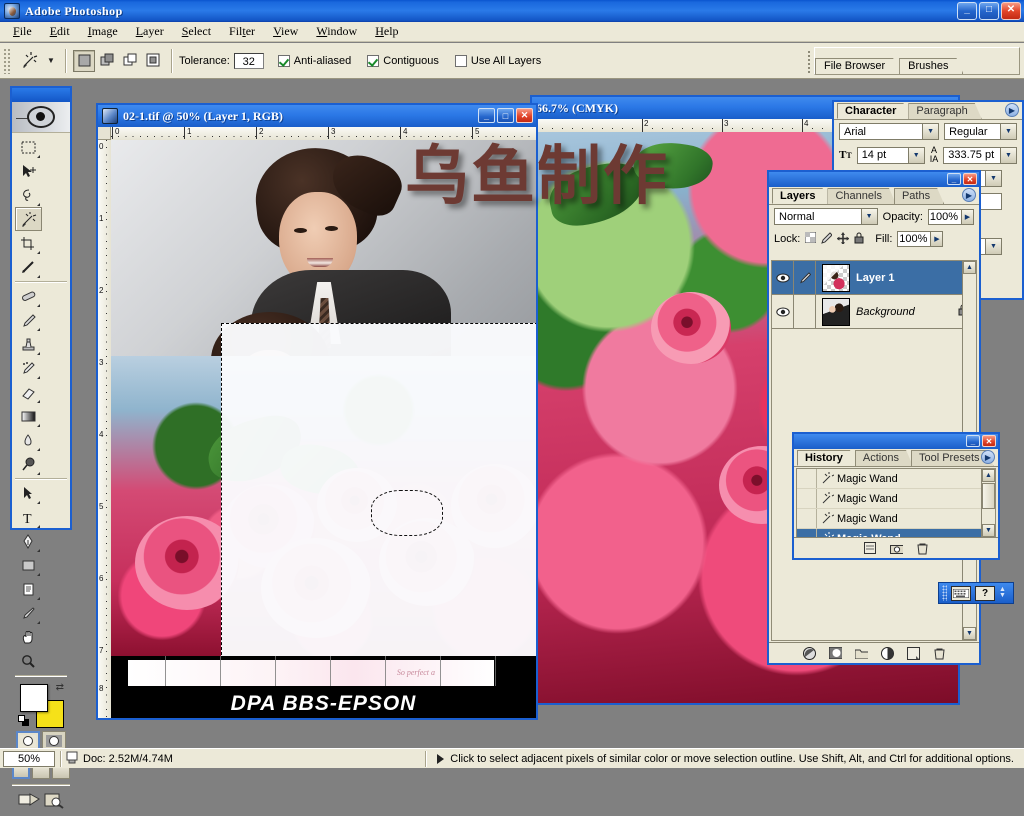 This screenshot has height=816, width=1024. What do you see at coordinates (835, 653) in the screenshot?
I see `layer-mask-icon` at bounding box center [835, 653].